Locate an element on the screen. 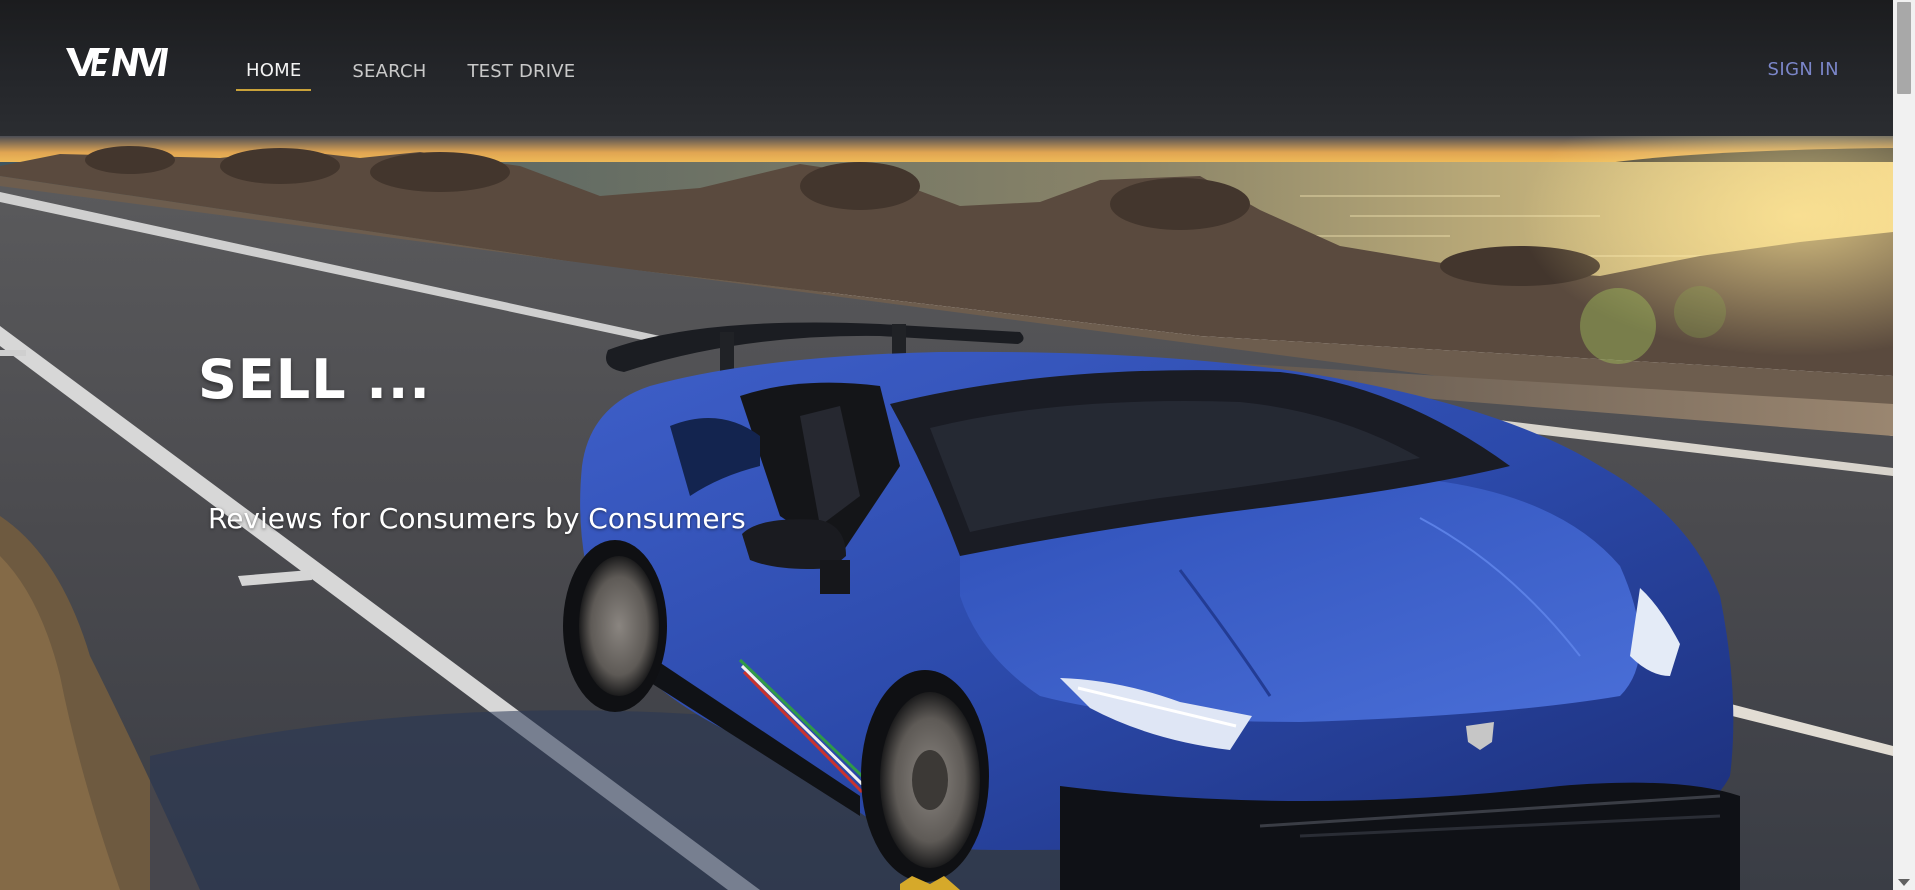 The height and width of the screenshot is (890, 1915). main-nav: HOME SEARCH TEST DRIVE is located at coordinates (426, 75).